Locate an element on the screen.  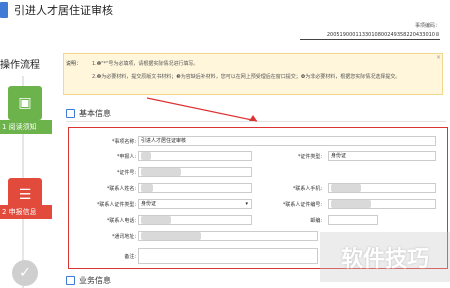
contact-id-type-label: *联系人证件类型: is located at coordinates (116, 205).